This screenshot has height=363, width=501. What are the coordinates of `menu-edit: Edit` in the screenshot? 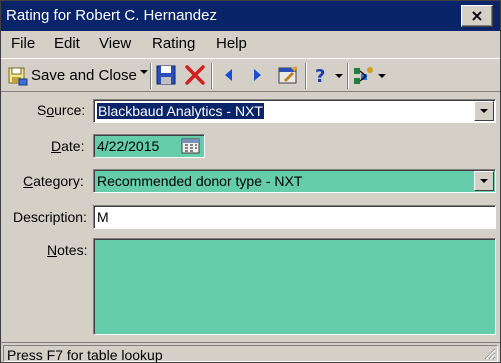 It's located at (67, 43).